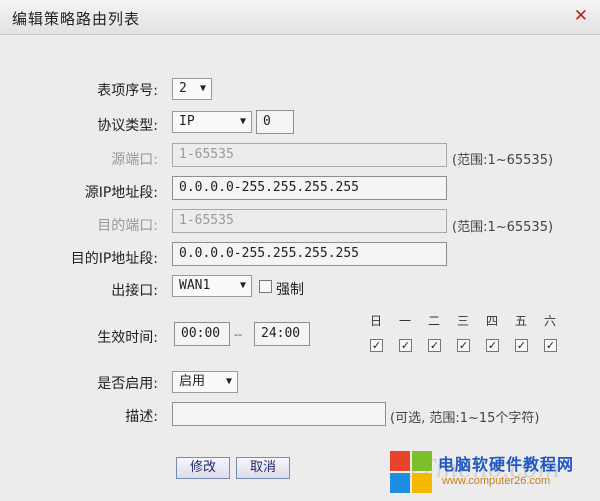 This screenshot has width=600, height=501. Describe the element at coordinates (434, 345) in the screenshot. I see `day-checkbox-2: ✓` at that location.